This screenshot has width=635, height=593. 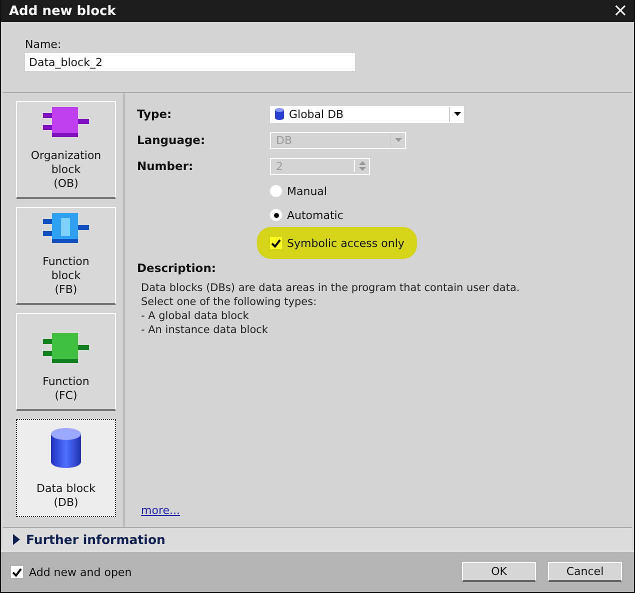 I want to click on type-label: Type:, so click(x=155, y=114).